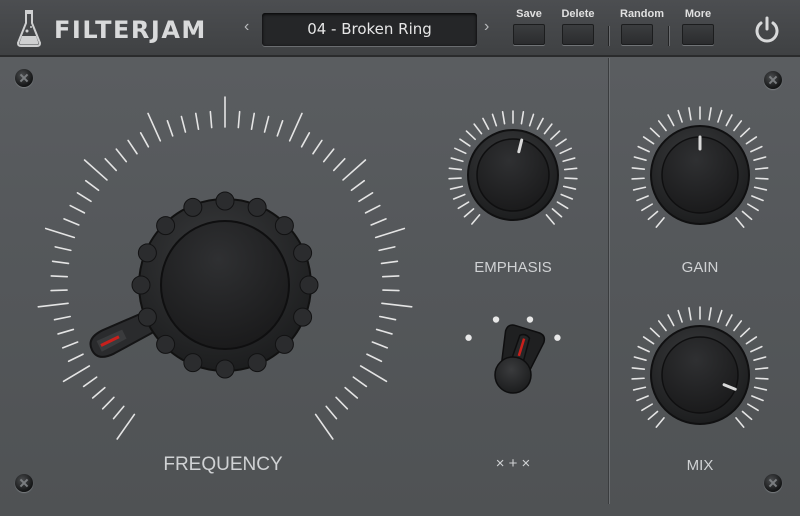 Image resolution: width=800 pixels, height=516 pixels. Describe the element at coordinates (700, 465) in the screenshot. I see `mix-label: MIX` at that location.